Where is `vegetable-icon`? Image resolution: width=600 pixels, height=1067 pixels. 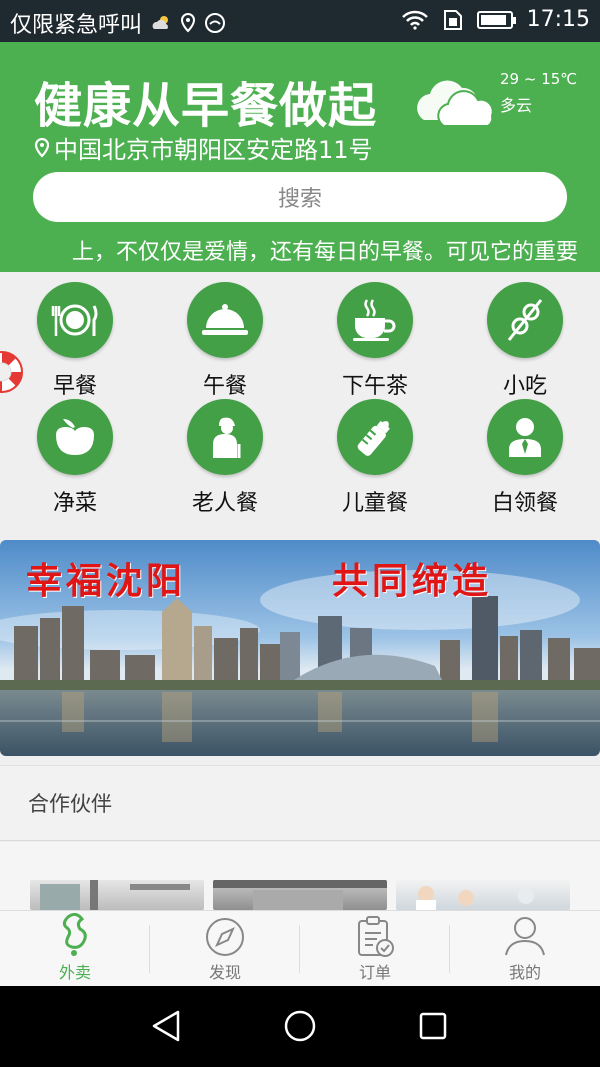 vegetable-icon is located at coordinates (75, 437).